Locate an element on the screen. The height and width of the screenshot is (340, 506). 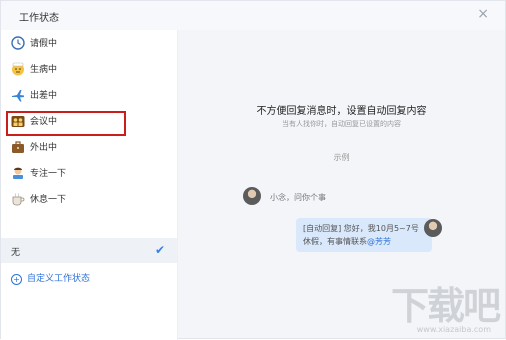
status-label: 生病中 is located at coordinates (44, 70).